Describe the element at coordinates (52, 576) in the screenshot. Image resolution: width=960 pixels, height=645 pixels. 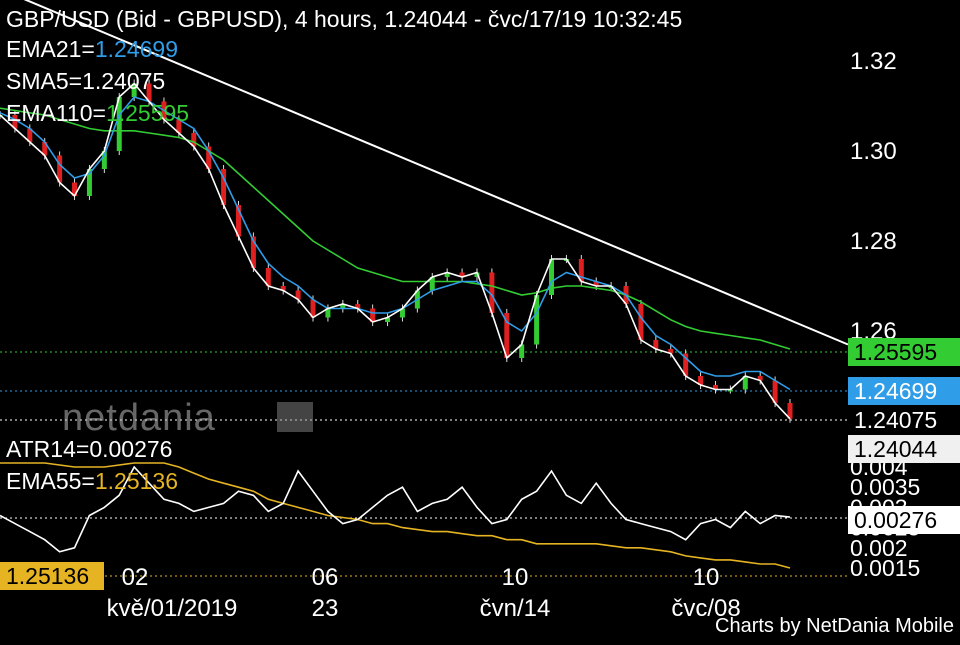
I see `ema55-price-tag: 1.25136` at that location.